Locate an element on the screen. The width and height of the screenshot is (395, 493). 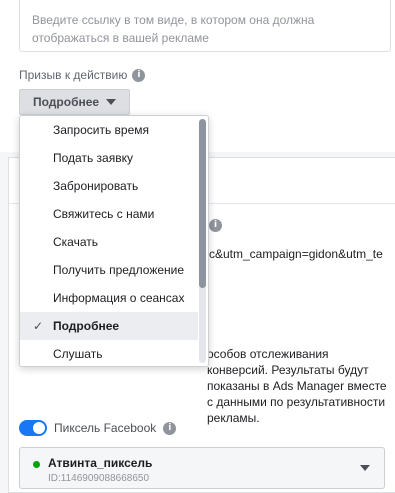
menu-item: Подать заявку is located at coordinates (109, 158).